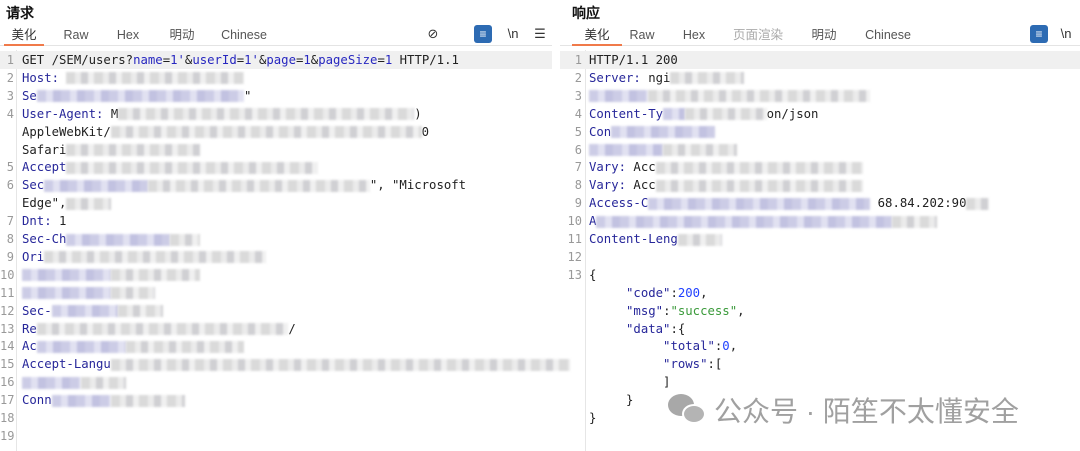  I want to click on code-line: Safari, so click(276, 150).